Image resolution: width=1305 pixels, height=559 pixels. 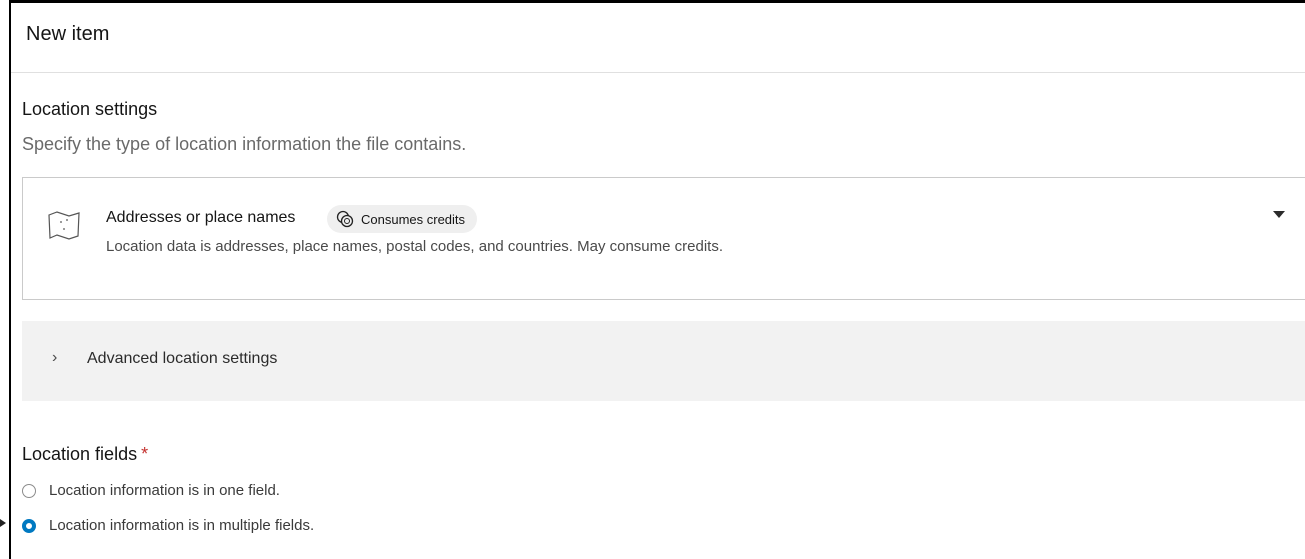 I want to click on location-type-title: Addresses or place names, so click(x=201, y=217).